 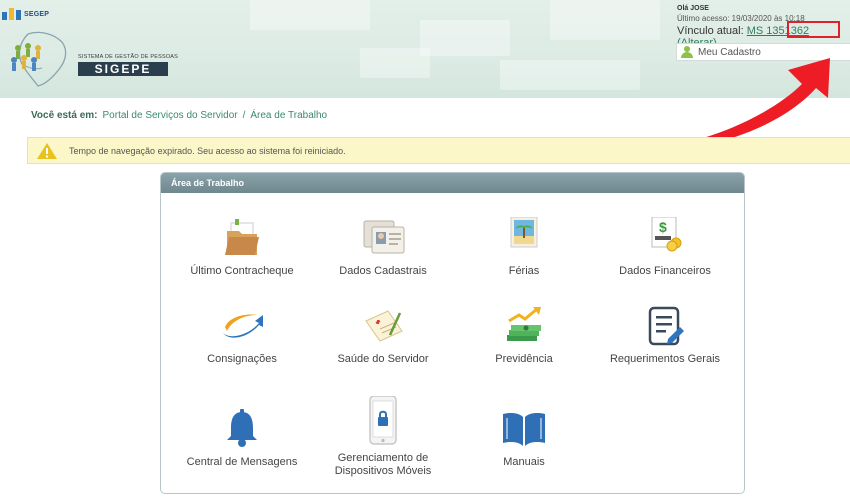 What do you see at coordinates (524, 271) in the screenshot?
I see `tile-label: Férias` at bounding box center [524, 271].